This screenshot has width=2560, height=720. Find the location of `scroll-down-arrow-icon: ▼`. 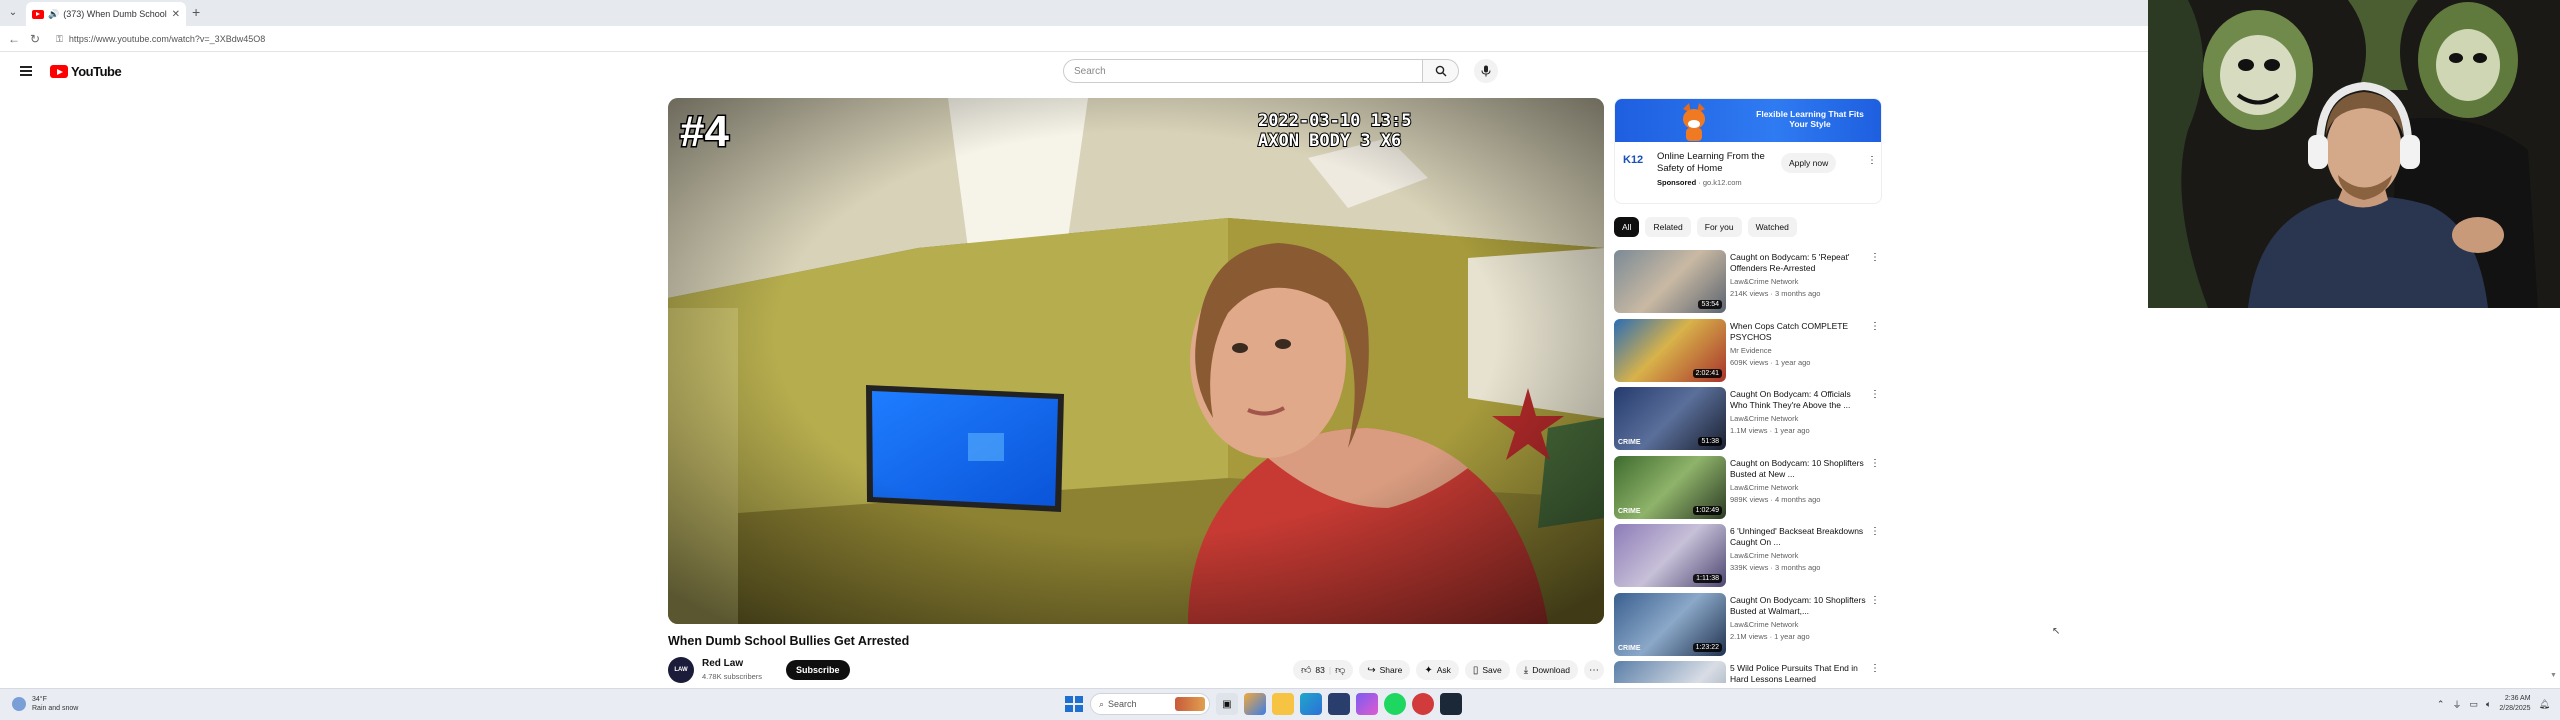

scroll-down-arrow-icon: ▼ is located at coordinates (2553, 675).